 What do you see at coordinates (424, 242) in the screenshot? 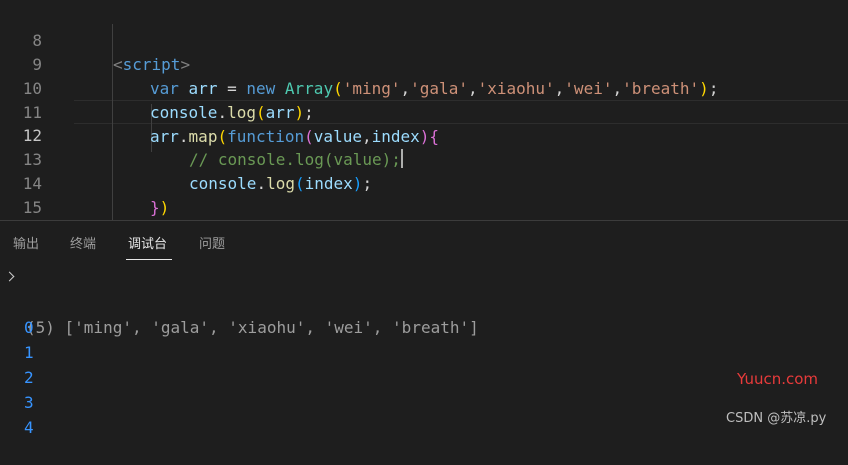
I see `panel-tabs: 输出 终端 调试台 问题` at bounding box center [424, 242].